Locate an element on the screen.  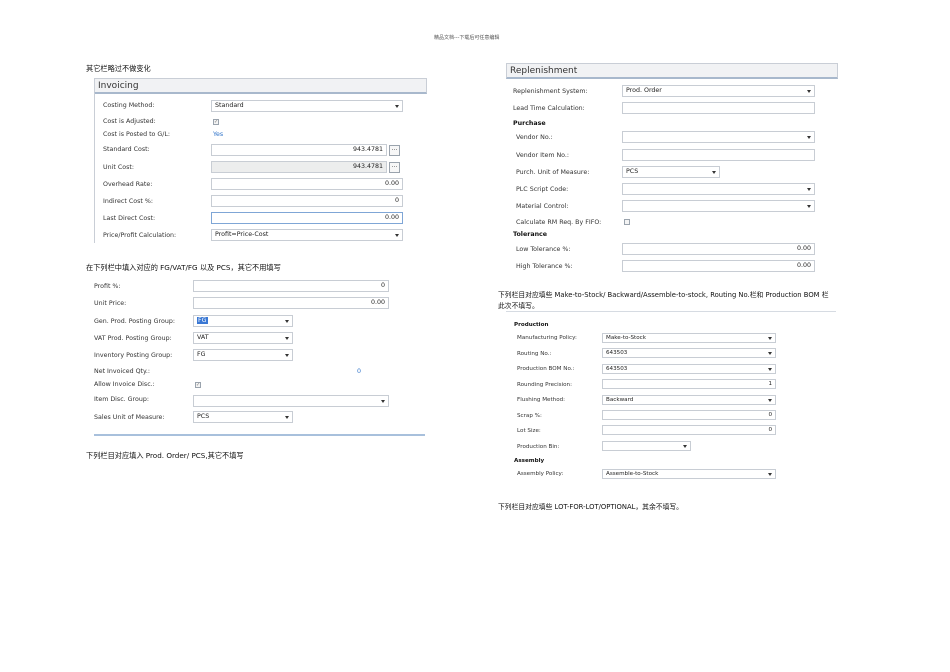
assembly-heading: Assembly is located at coordinates (529, 461).